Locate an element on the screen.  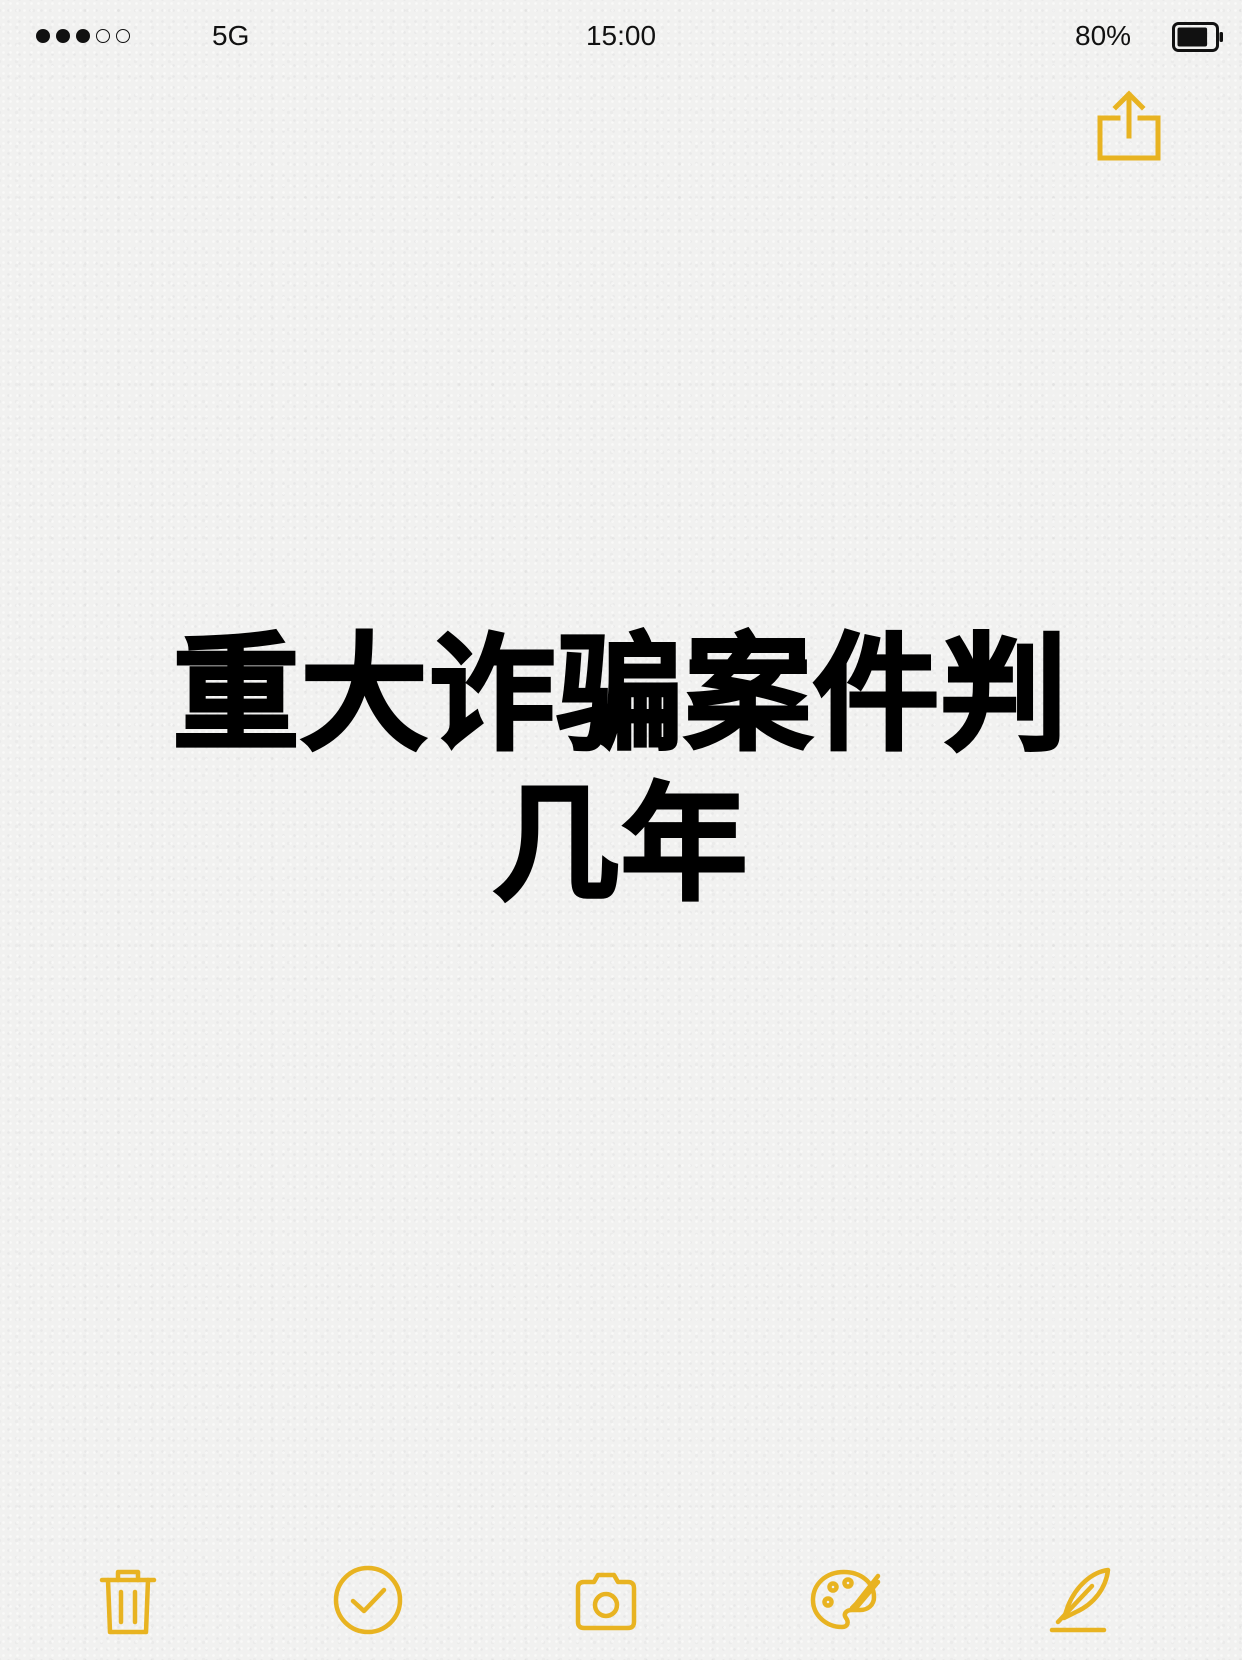
battery-icon is located at coordinates (1197, 37).